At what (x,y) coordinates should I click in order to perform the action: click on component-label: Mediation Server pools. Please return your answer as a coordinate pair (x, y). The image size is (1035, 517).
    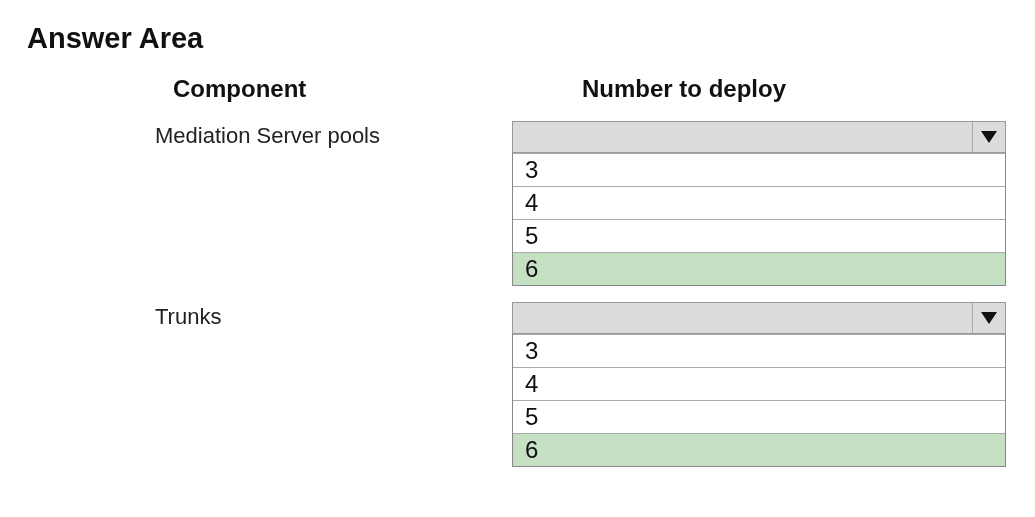
    Looking at the image, I should click on (268, 135).